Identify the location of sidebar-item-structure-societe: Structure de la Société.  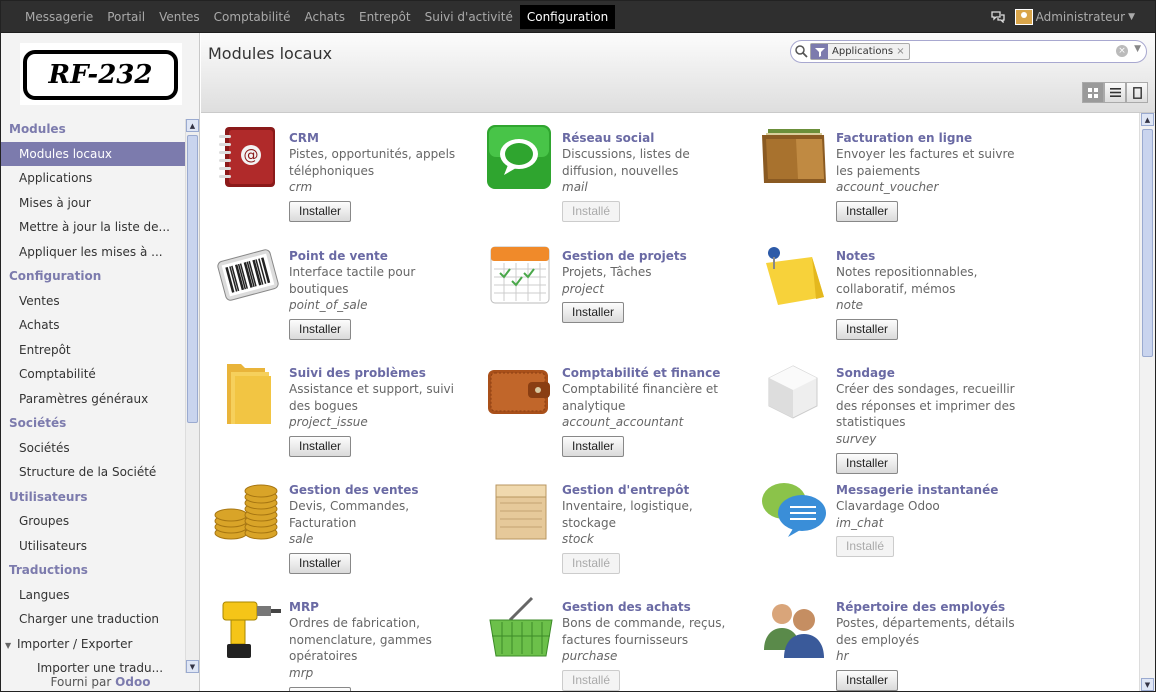
(93, 472).